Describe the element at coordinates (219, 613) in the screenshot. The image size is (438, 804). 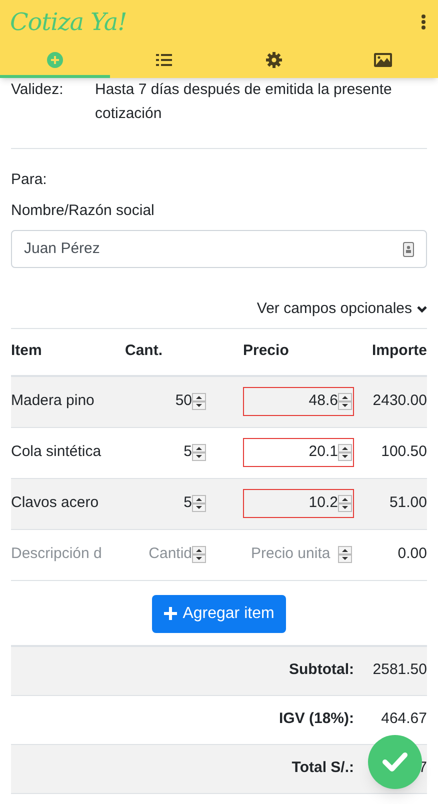
I see `add-item-button: Agregar item` at that location.